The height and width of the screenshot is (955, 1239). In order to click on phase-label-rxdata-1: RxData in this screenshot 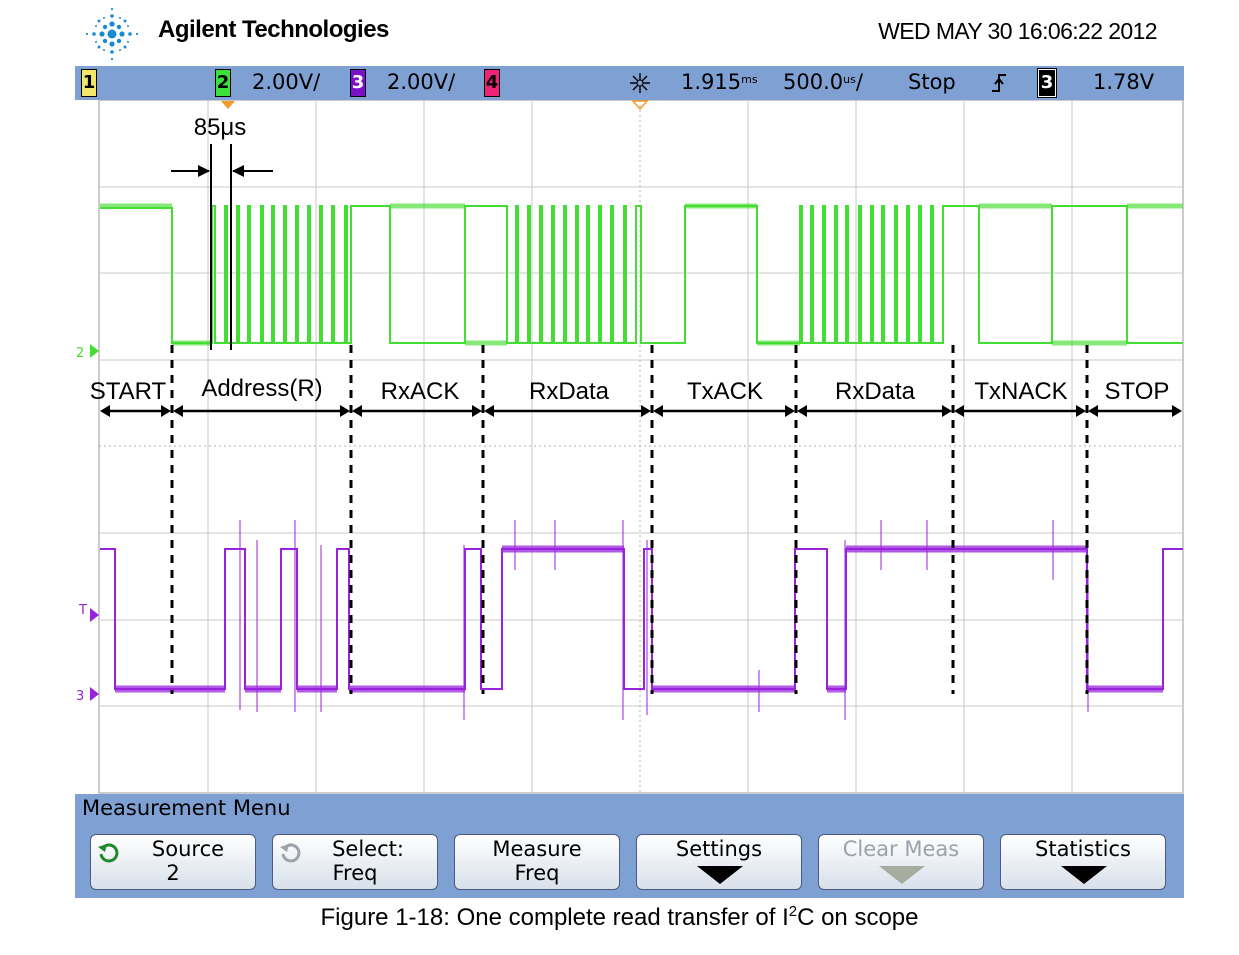, I will do `click(569, 391)`.